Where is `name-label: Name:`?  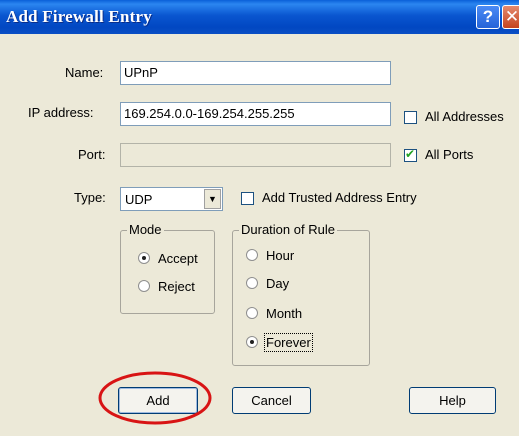
name-label: Name: is located at coordinates (84, 72).